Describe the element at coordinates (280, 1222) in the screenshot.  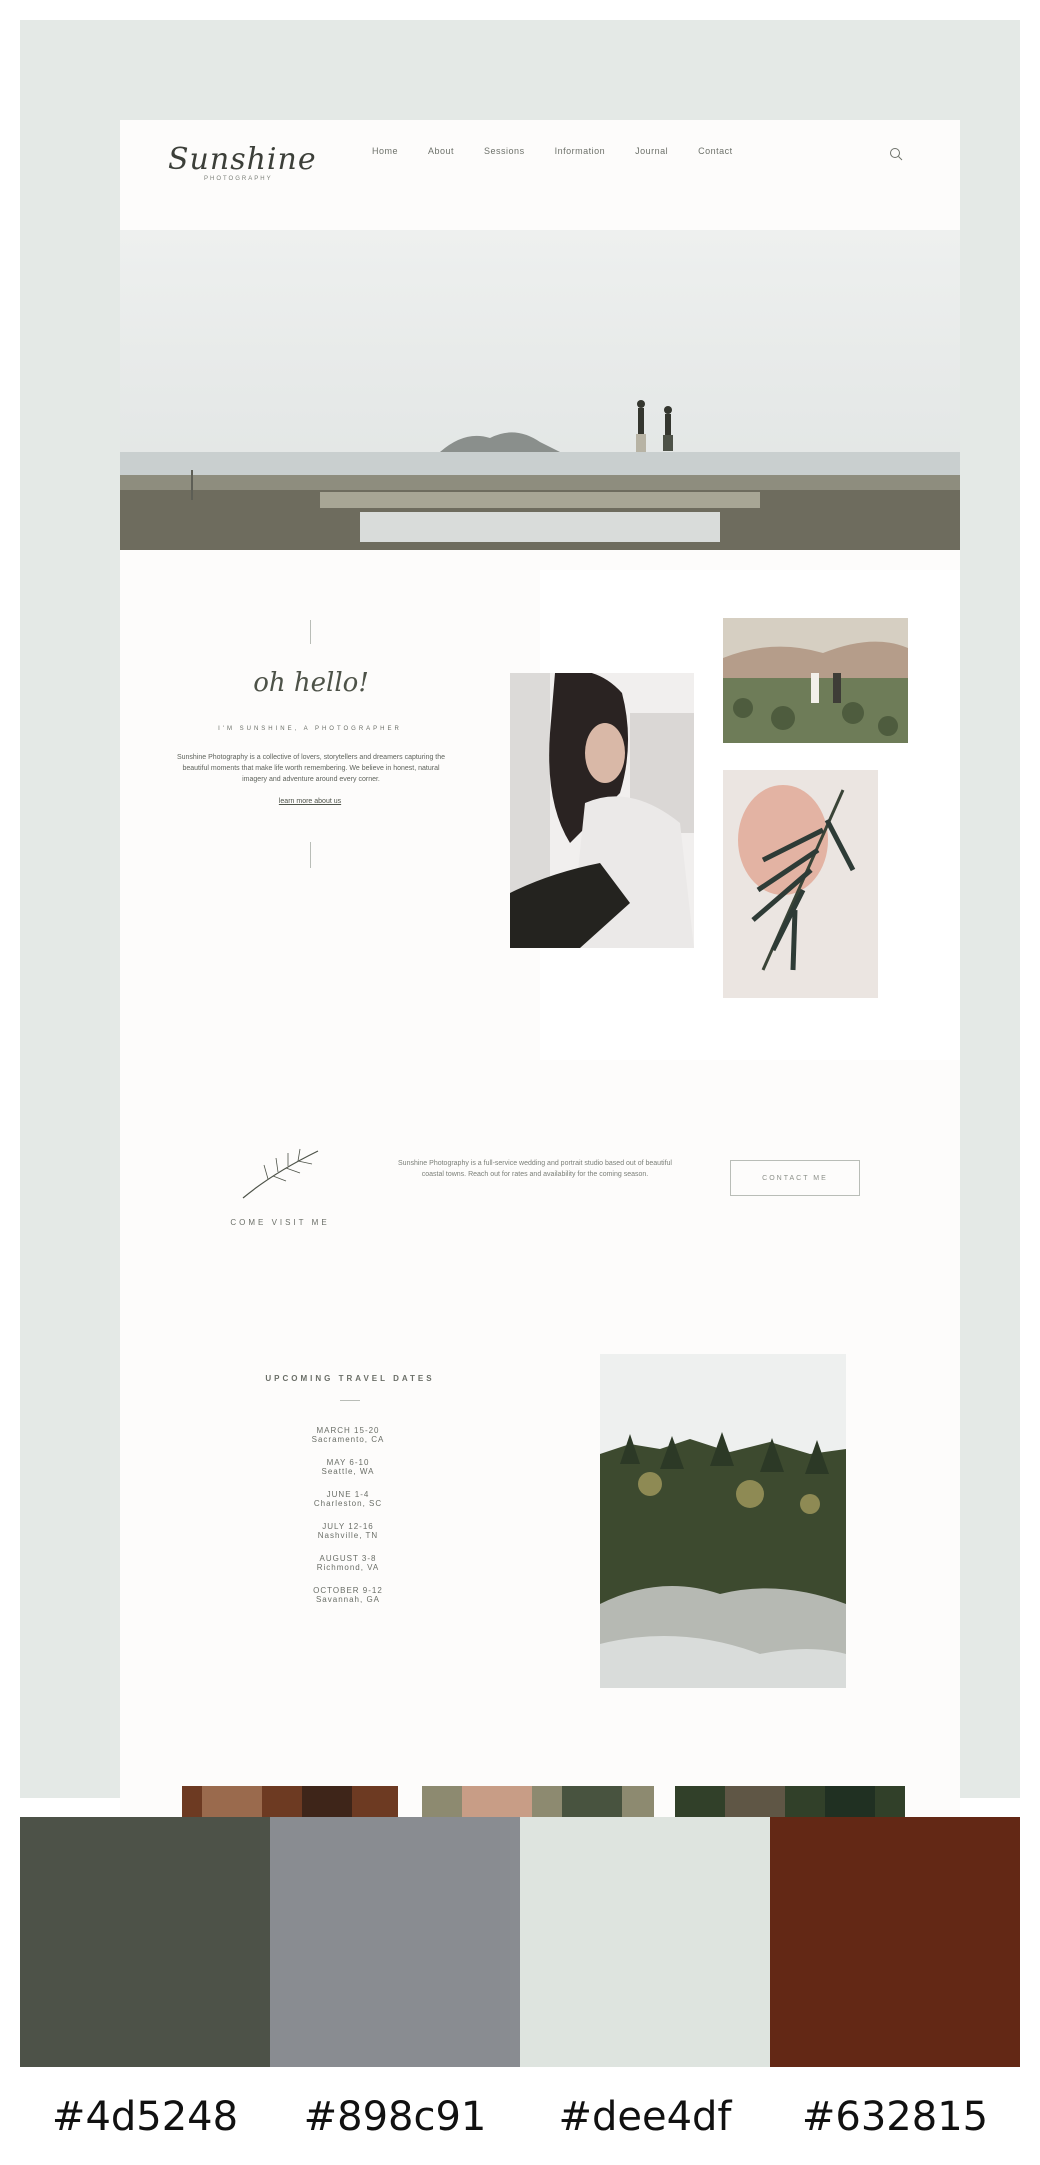
I see `cta-caption: COME VISIT ME` at that location.